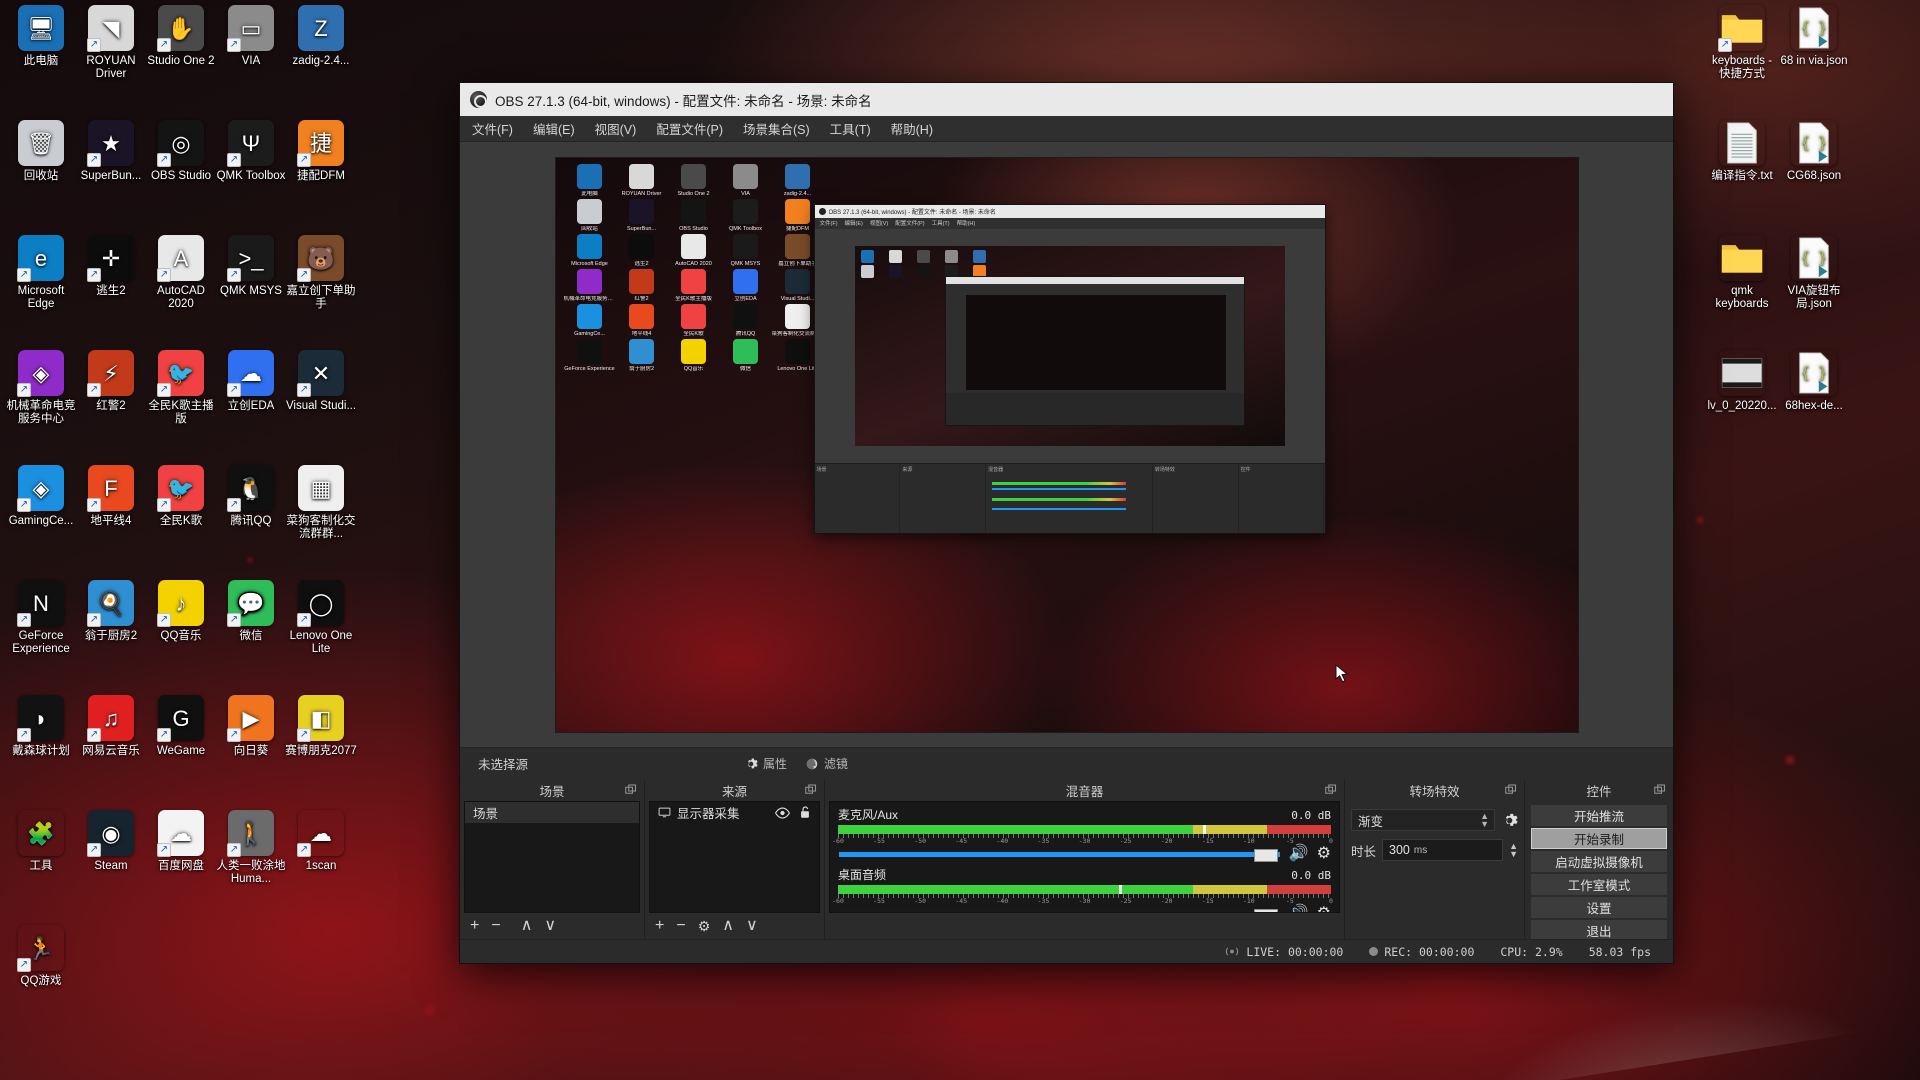 This screenshot has width=1920, height=1080. What do you see at coordinates (251, 266) in the screenshot?
I see `desktop-icon-qmk-msys-icon: >_ ↗ QMK MSYS` at bounding box center [251, 266].